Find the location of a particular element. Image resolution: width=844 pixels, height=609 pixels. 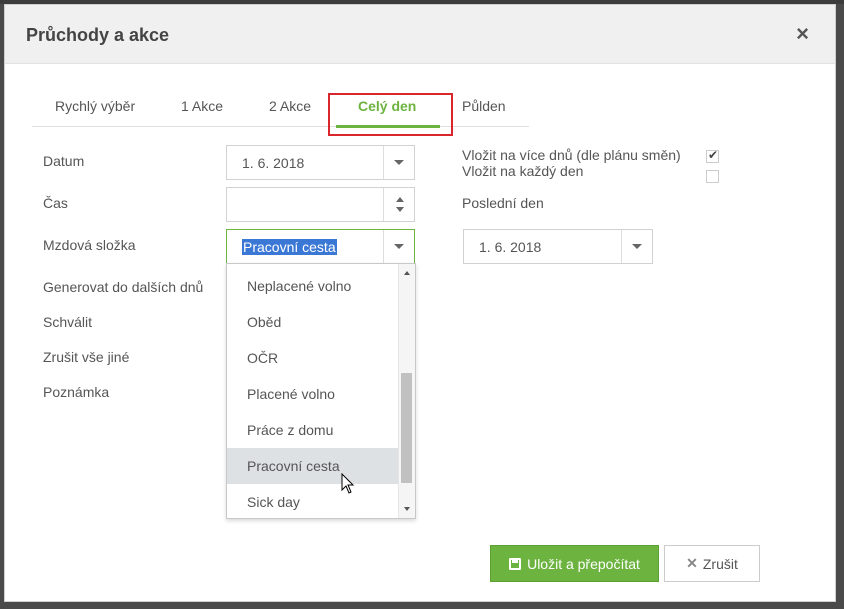

checkmark-icon: ✔ is located at coordinates (713, 155).